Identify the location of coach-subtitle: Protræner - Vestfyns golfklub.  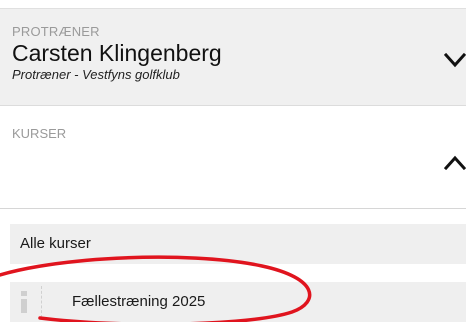
(96, 74).